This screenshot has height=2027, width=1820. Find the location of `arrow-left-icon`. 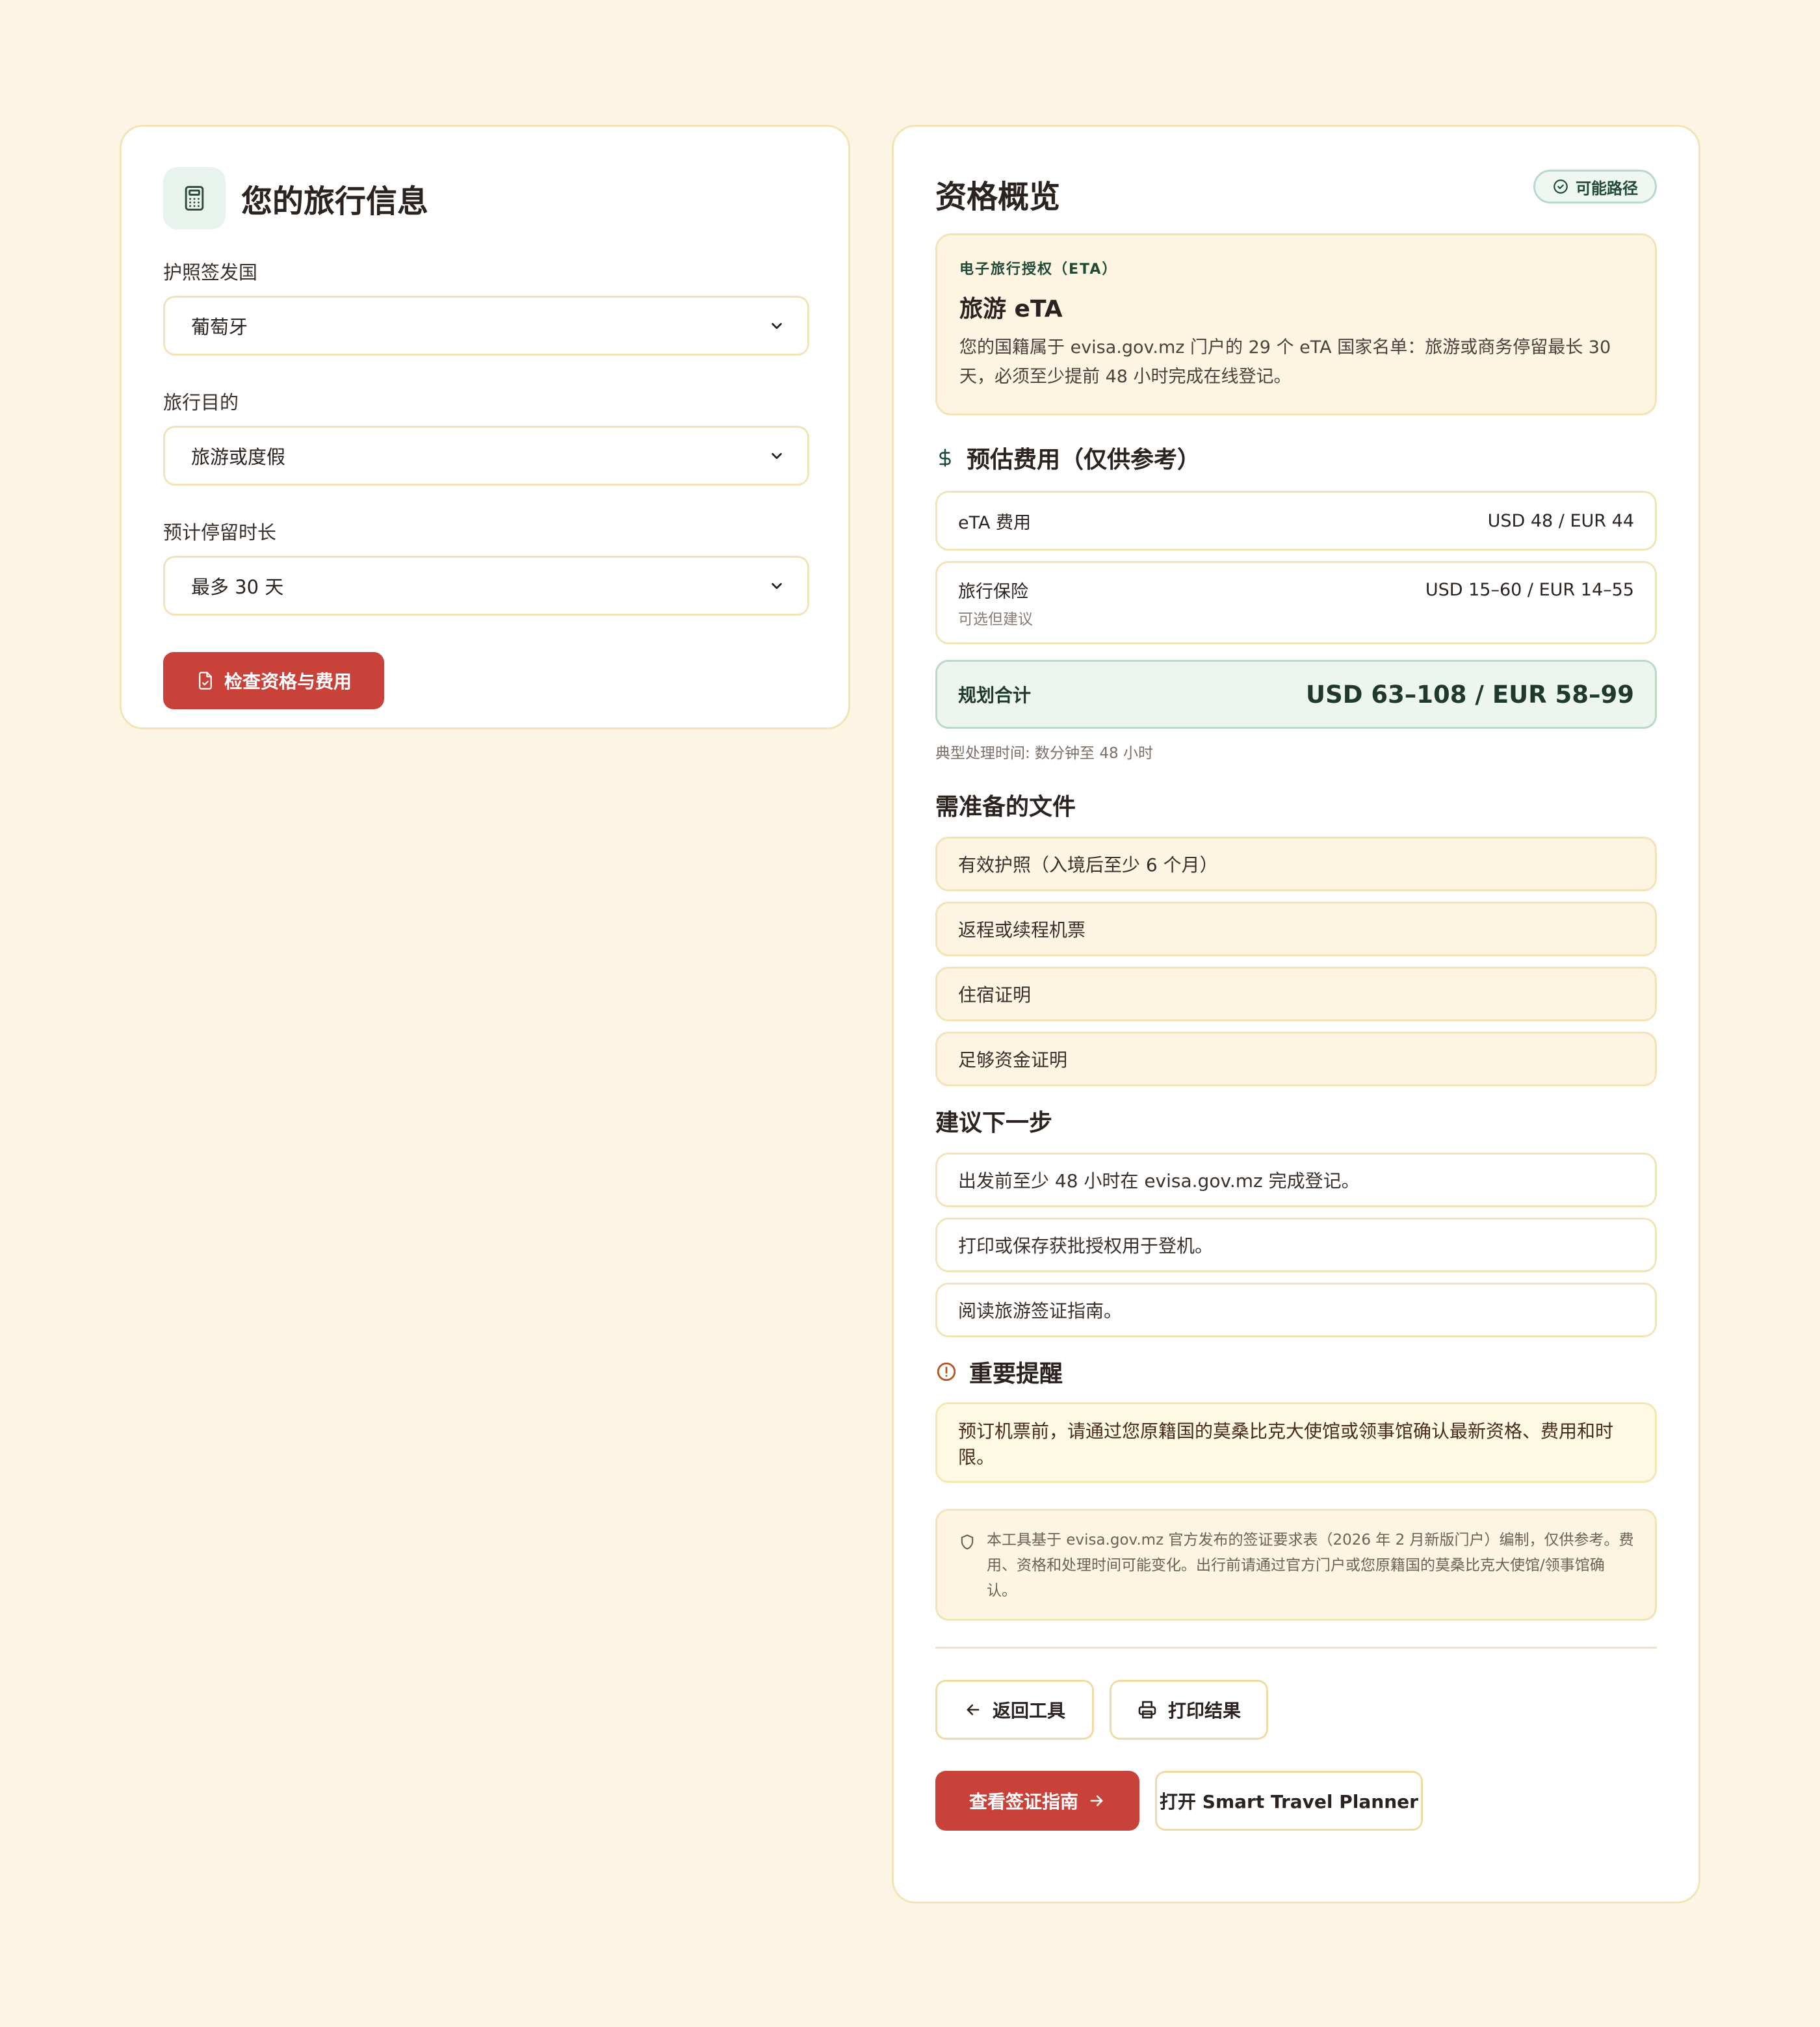

arrow-left-icon is located at coordinates (974, 1710).